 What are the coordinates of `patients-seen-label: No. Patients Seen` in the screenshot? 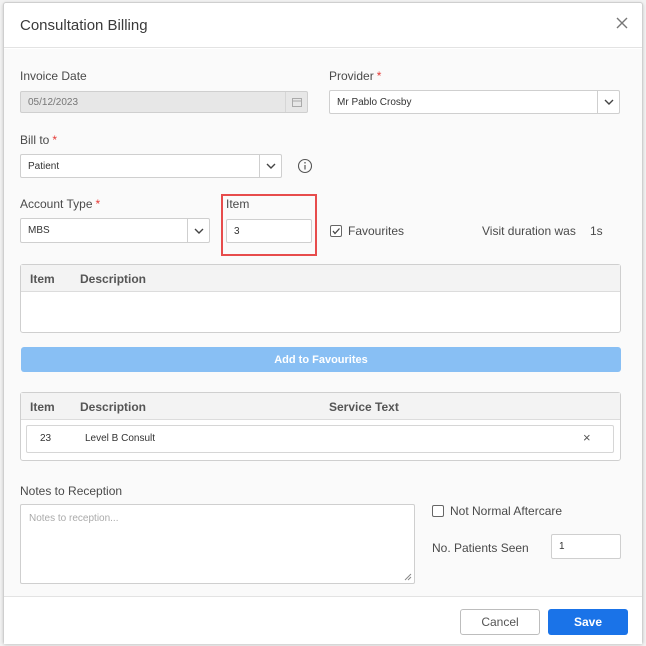 It's located at (480, 548).